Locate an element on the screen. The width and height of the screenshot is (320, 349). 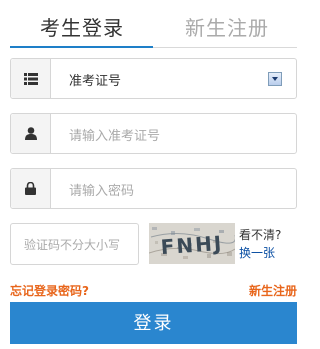
tab-login: 考生登录 is located at coordinates (82, 26).